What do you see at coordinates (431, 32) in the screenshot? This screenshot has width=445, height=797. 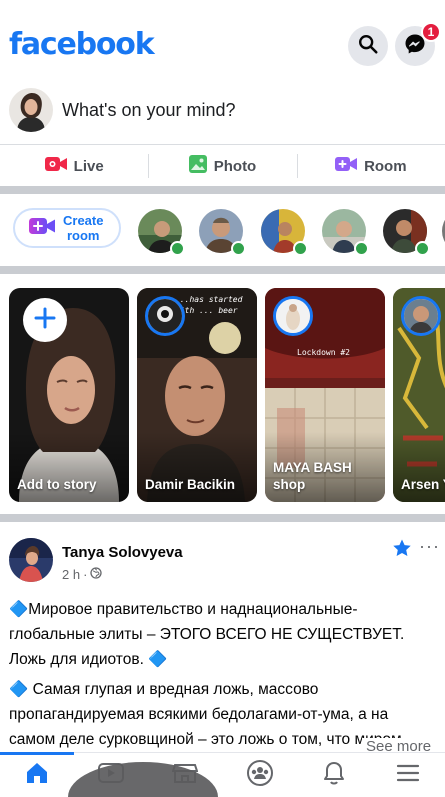 I see `messenger-unread-badge: 1` at bounding box center [431, 32].